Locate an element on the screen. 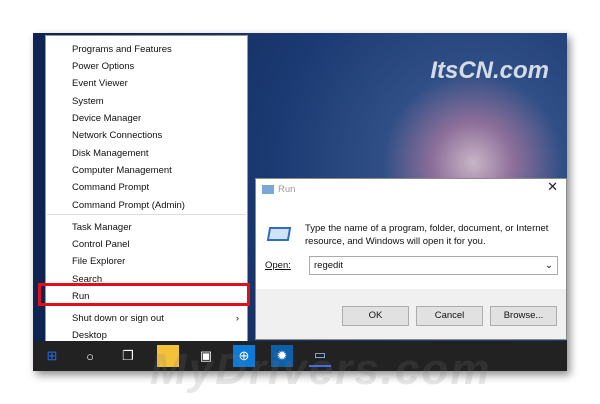 Image resolution: width=600 pixels, height=404 pixels. search-button: ○ is located at coordinates (90, 356).